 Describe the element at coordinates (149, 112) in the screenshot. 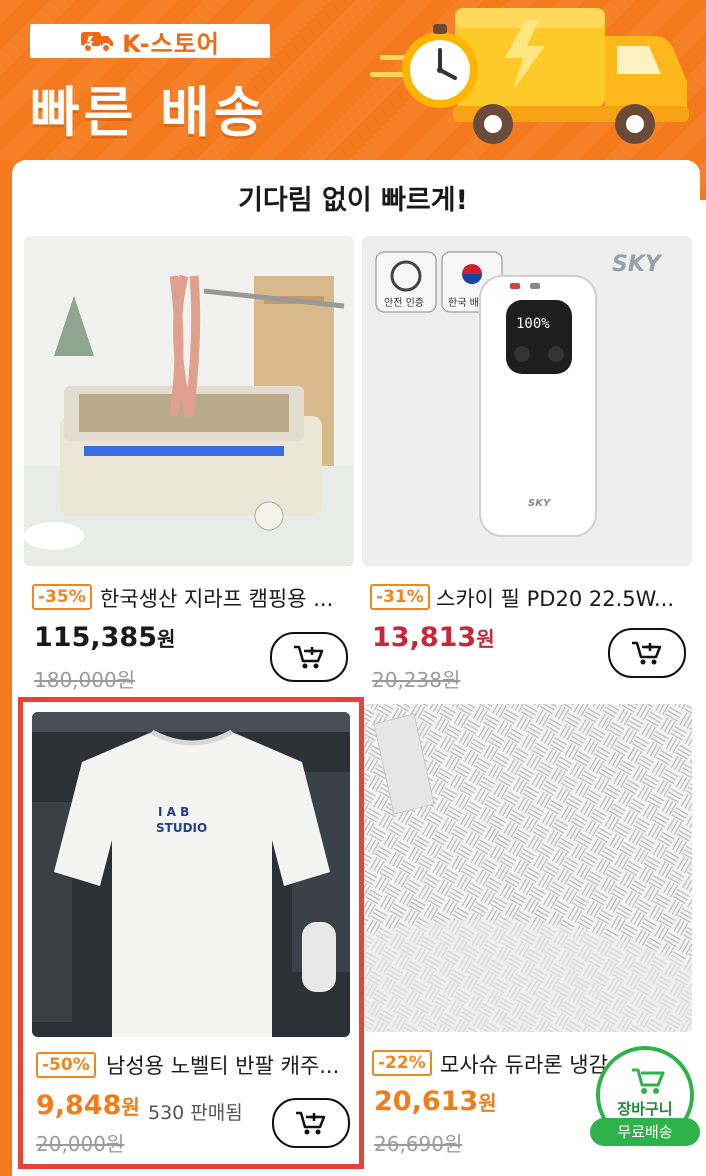

I see `banner-headline: 빠른 배송` at that location.